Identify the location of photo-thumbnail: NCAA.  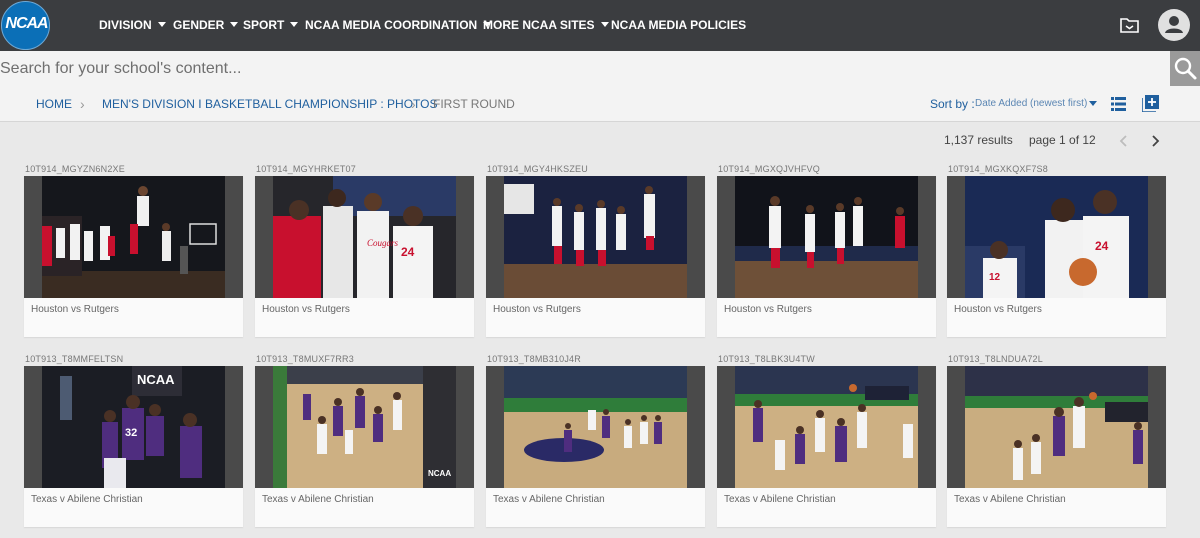
(364, 427).